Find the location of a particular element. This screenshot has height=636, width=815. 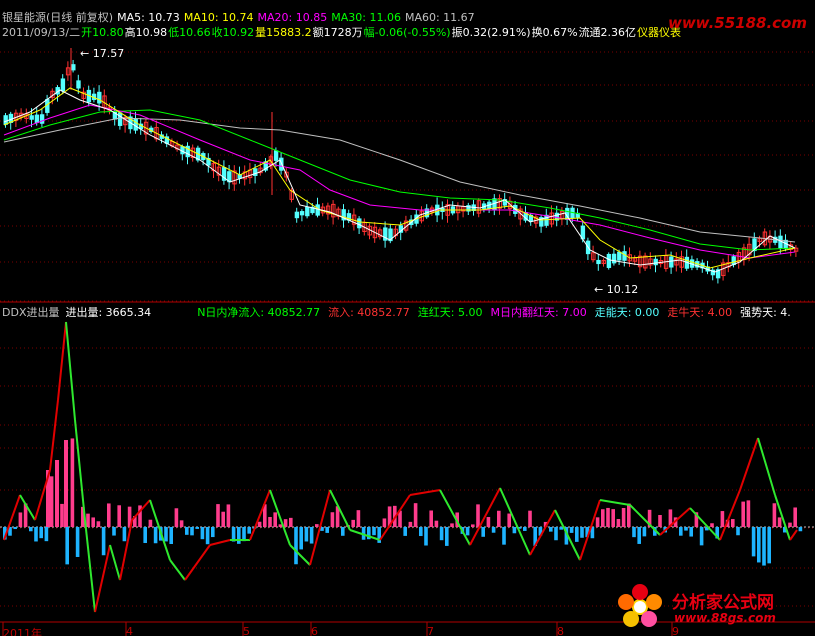

bull-days-value: 走牛天: 4.00 is located at coordinates (700, 312).